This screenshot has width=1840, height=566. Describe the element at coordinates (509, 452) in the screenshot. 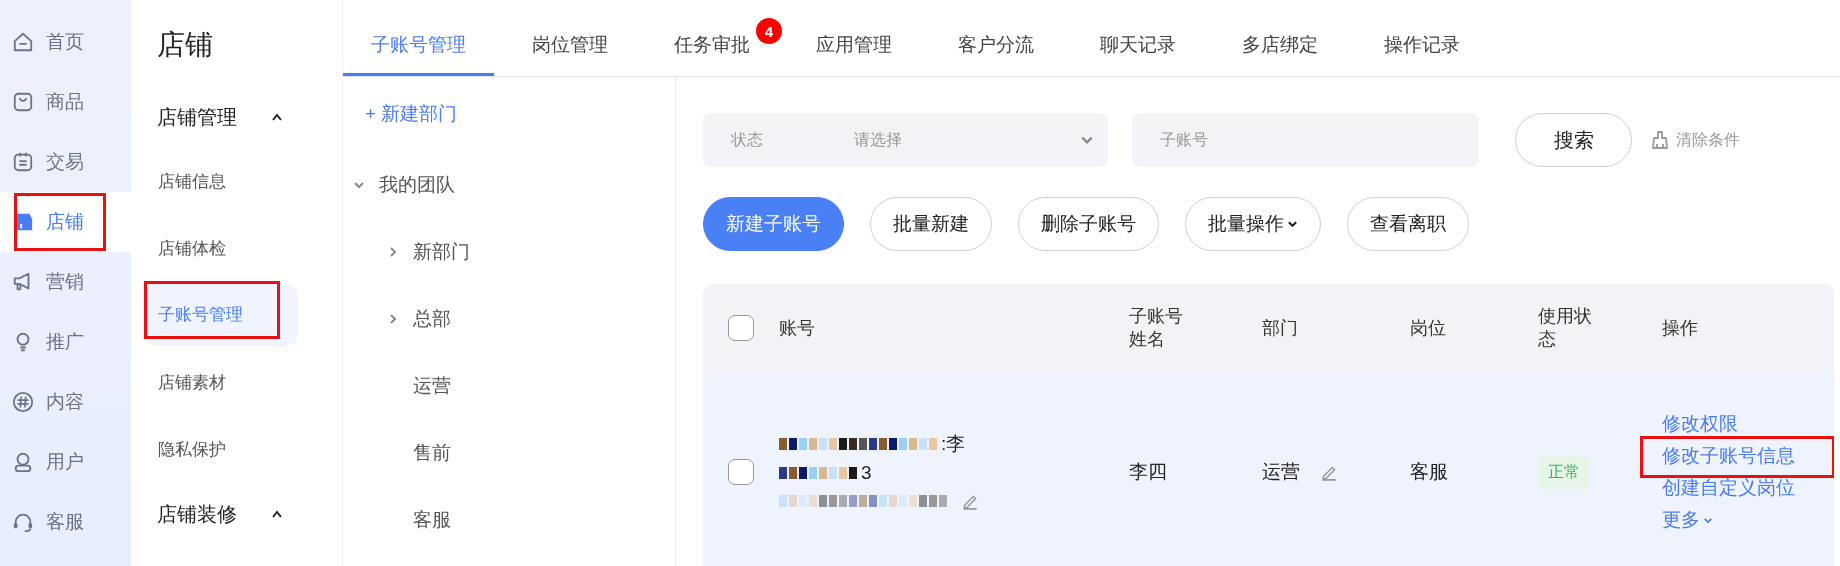

I see `tree-node: 售前` at that location.